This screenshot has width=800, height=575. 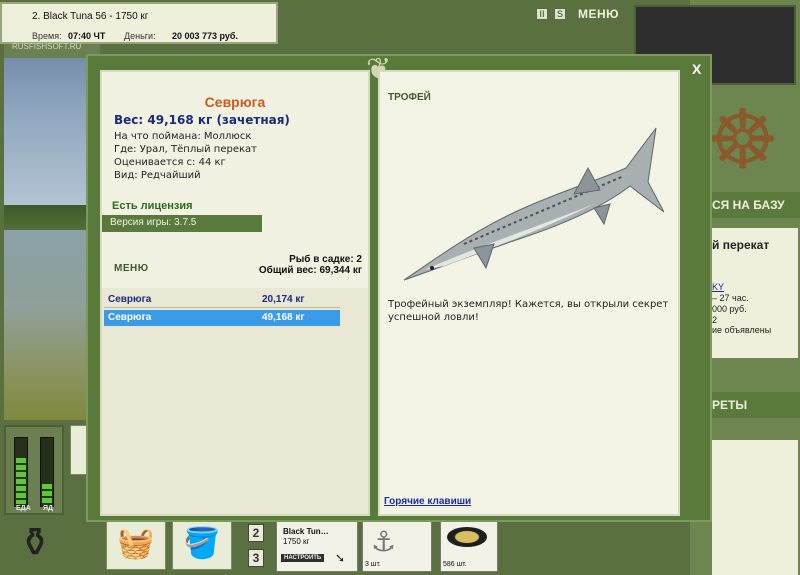 I want to click on bucket-icon: 🪣, so click(x=202, y=545).